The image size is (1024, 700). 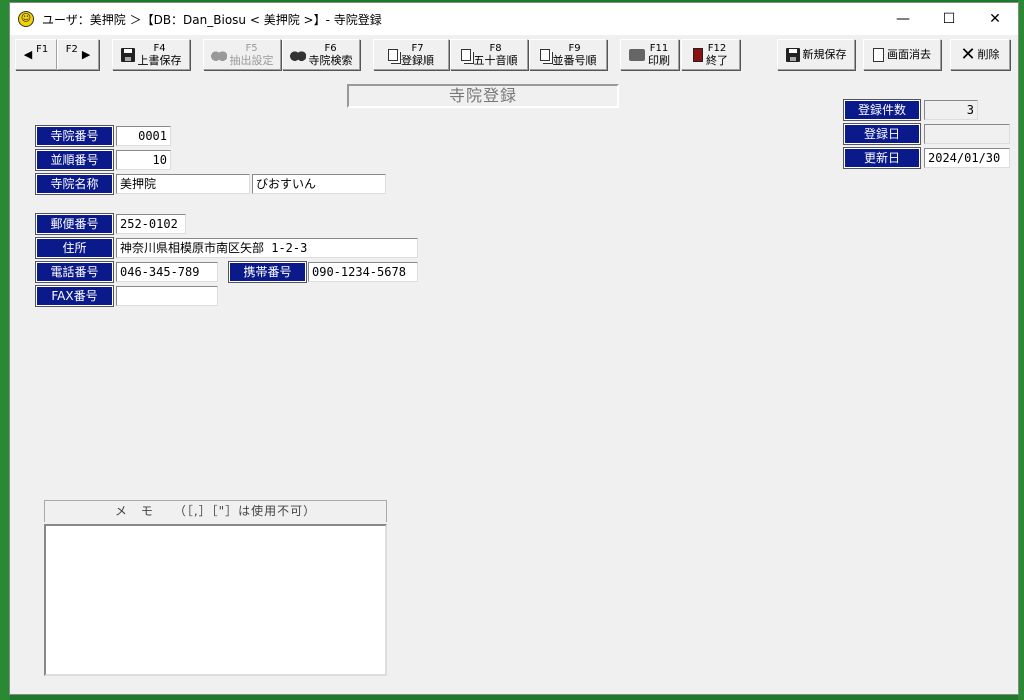 I want to click on f8-kana-order-button: F8 五十音順, so click(x=489, y=54).